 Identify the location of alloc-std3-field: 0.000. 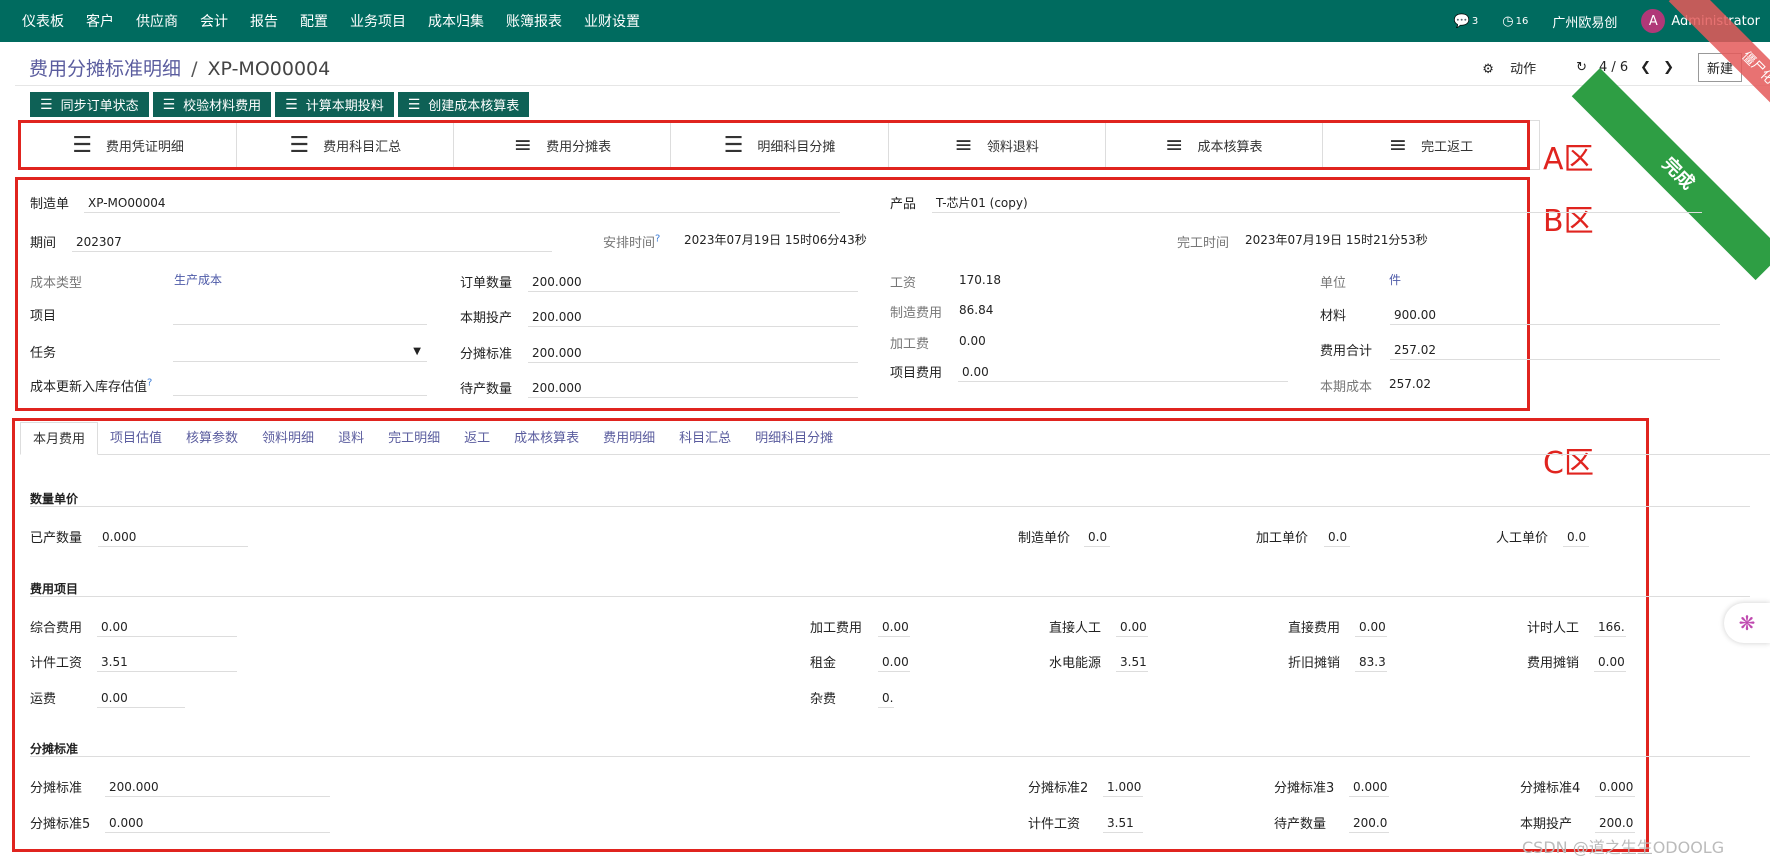
(1369, 787).